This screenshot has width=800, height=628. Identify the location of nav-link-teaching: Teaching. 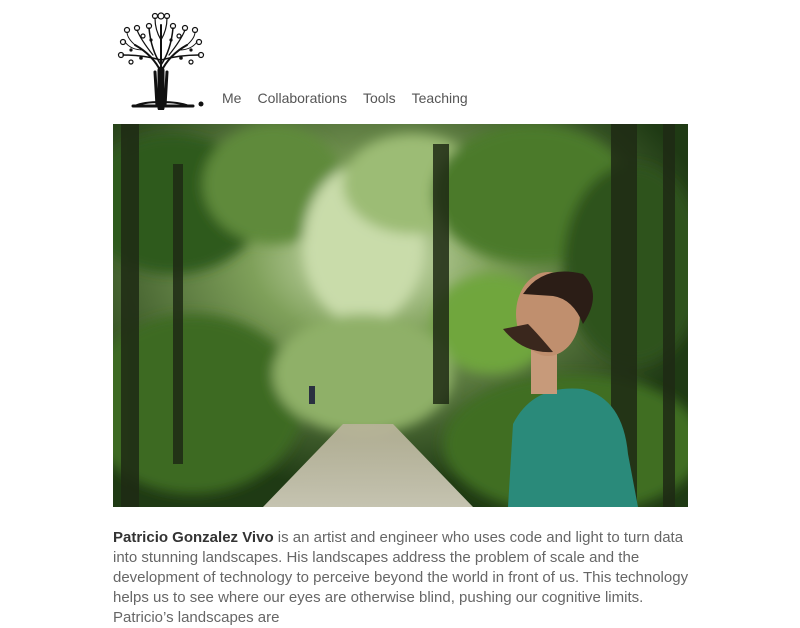
(440, 98).